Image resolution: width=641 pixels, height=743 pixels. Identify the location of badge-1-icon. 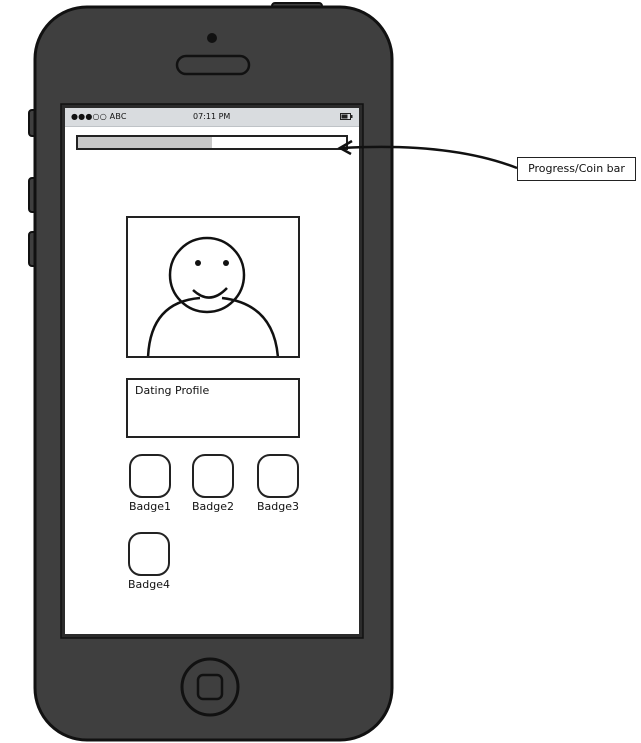
(150, 476).